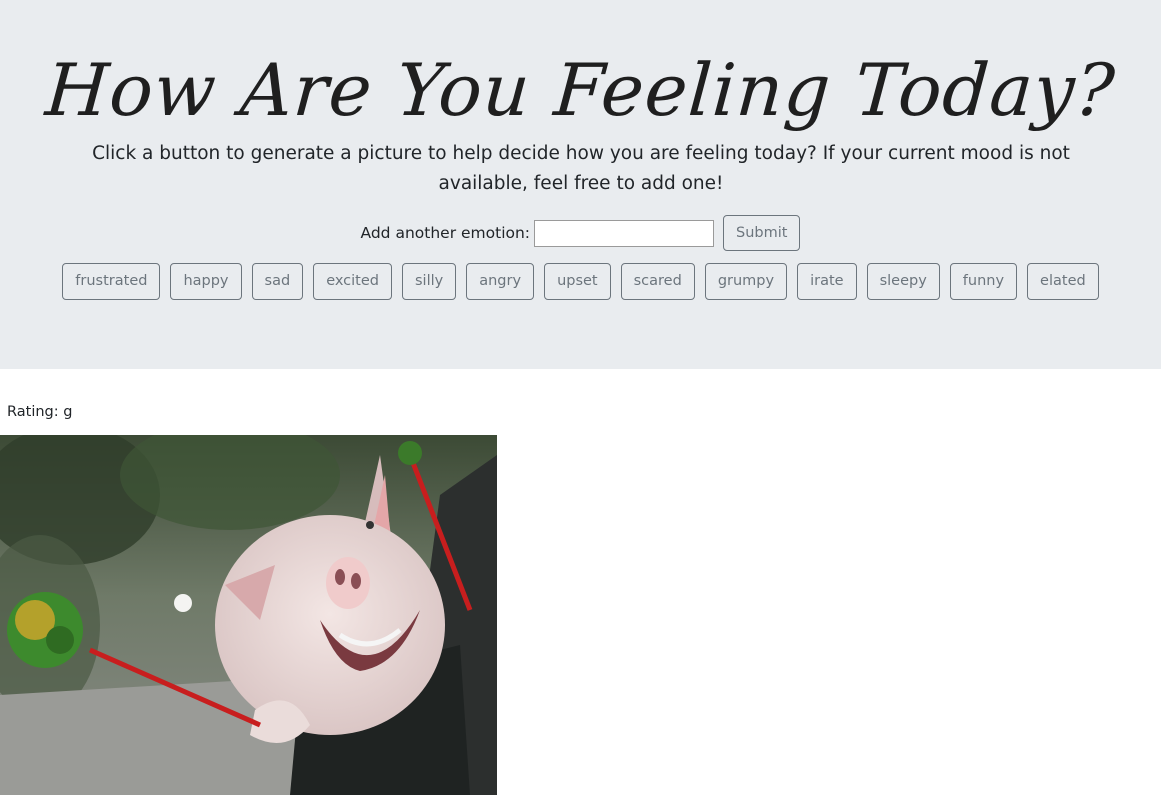  Describe the element at coordinates (746, 281) in the screenshot. I see `emotion-button-grumpy: grumpy` at that location.